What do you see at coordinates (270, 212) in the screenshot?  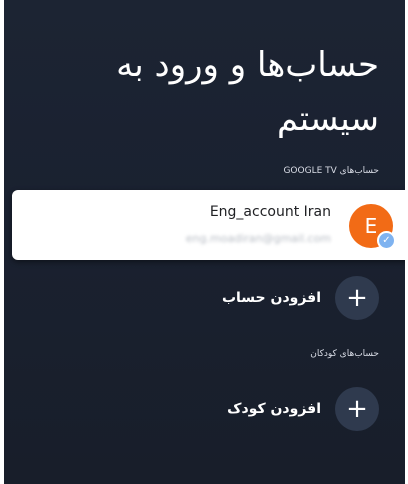 I see `account-name: Eng_account Iran` at bounding box center [270, 212].